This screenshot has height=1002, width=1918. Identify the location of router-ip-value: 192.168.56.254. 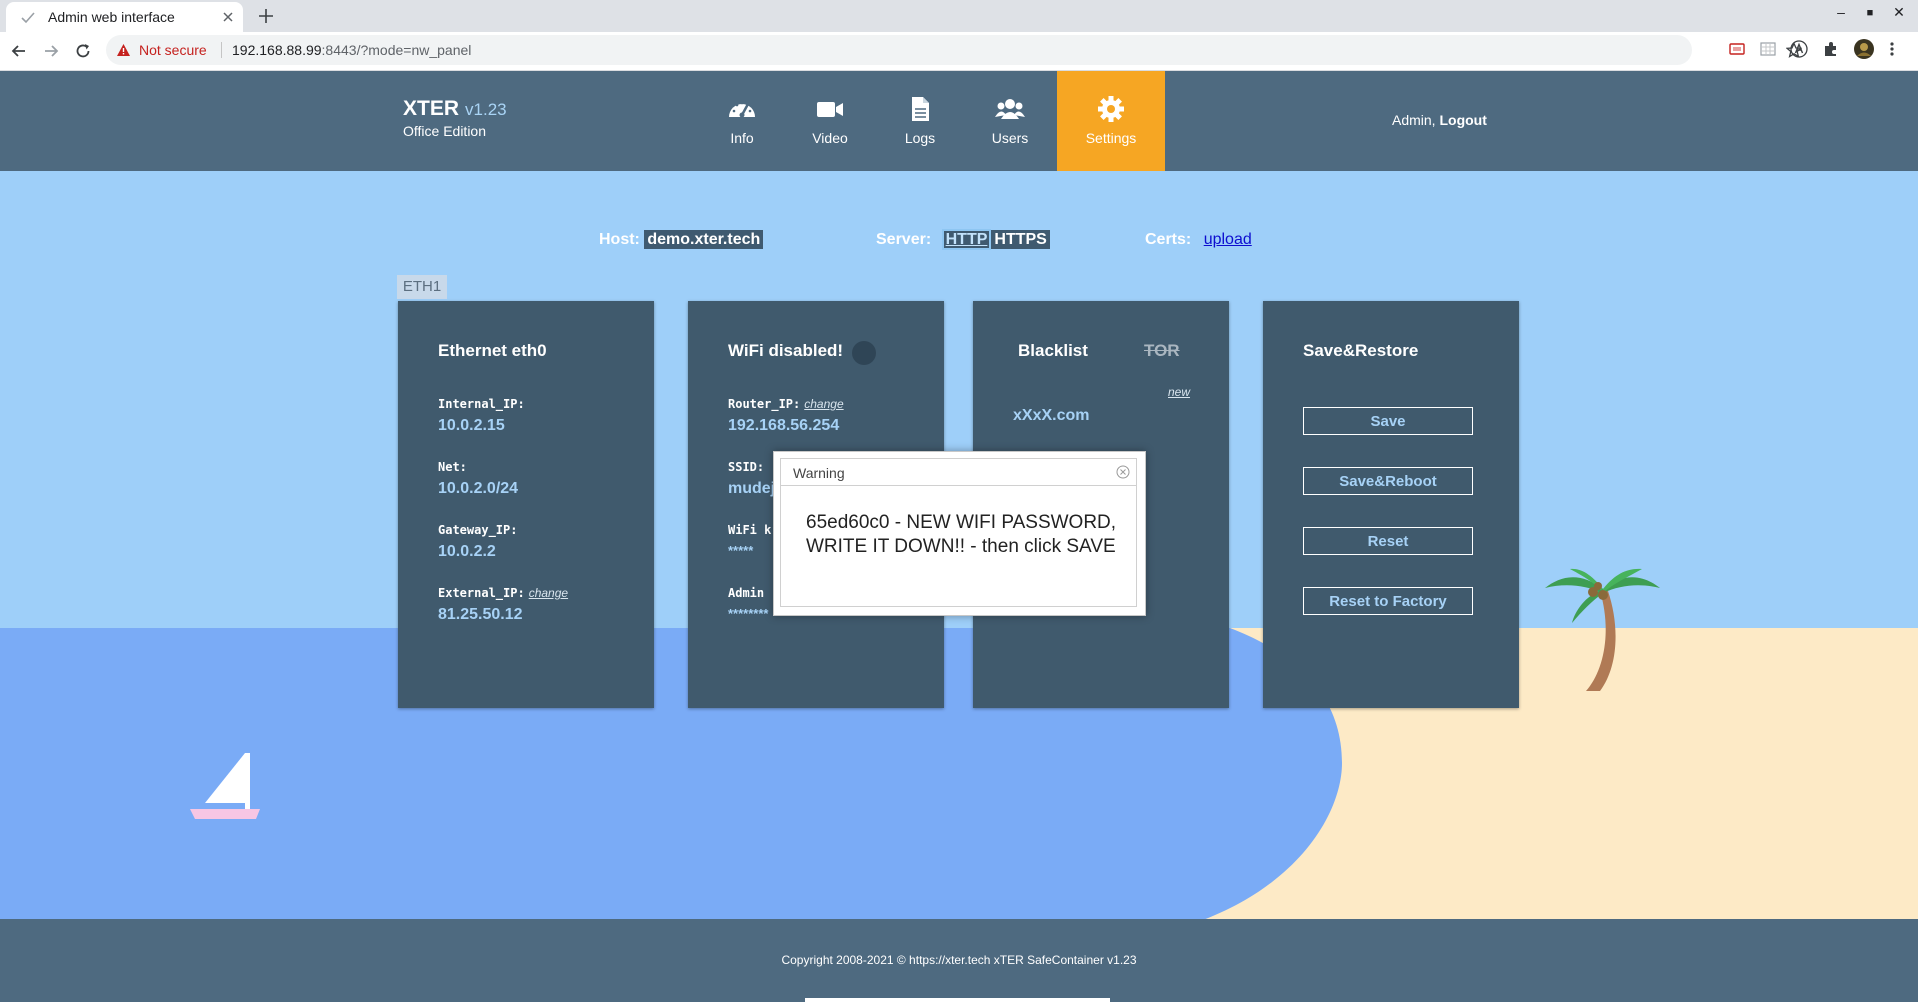
(784, 425).